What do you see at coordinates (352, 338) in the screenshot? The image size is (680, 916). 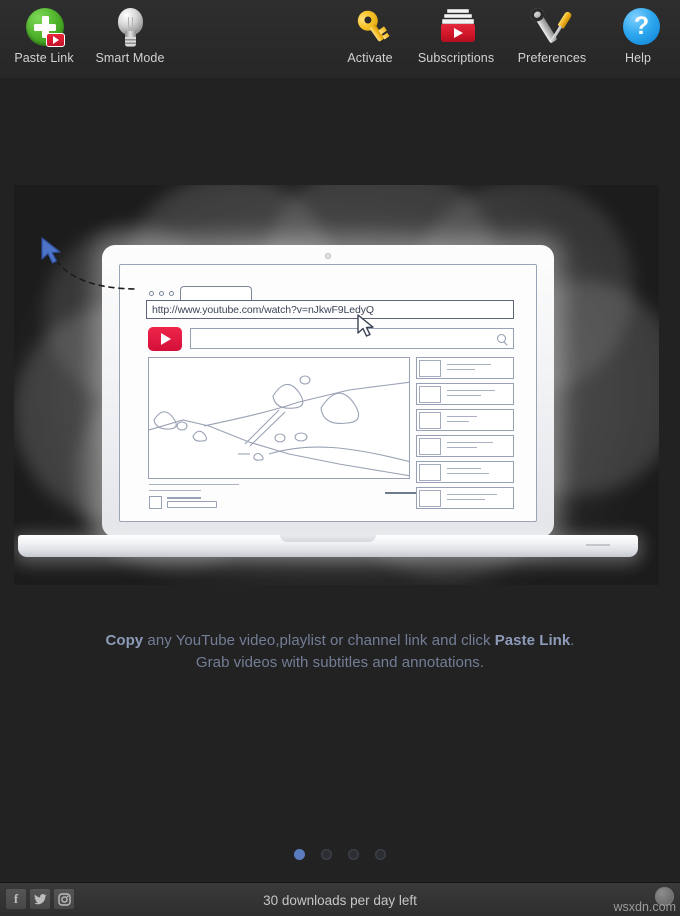 I see `youtube-search-field` at bounding box center [352, 338].